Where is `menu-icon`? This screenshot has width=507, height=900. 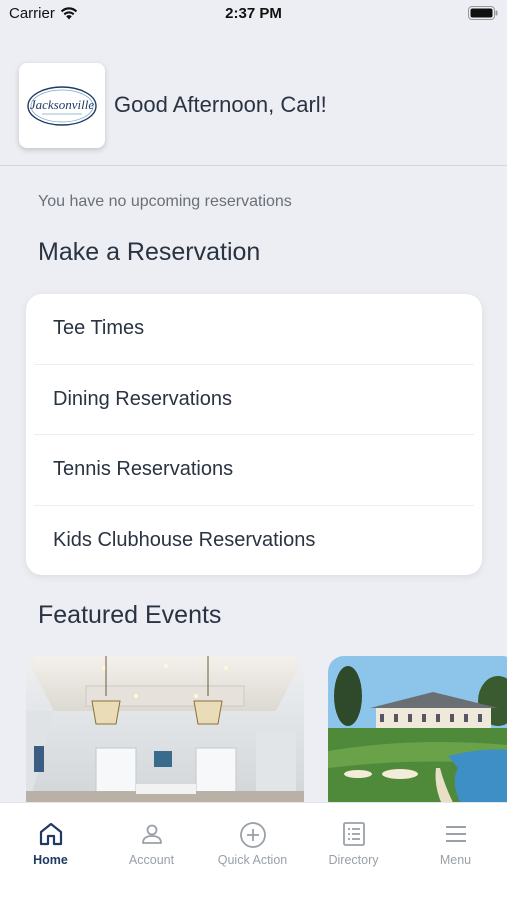
menu-icon is located at coordinates (455, 834).